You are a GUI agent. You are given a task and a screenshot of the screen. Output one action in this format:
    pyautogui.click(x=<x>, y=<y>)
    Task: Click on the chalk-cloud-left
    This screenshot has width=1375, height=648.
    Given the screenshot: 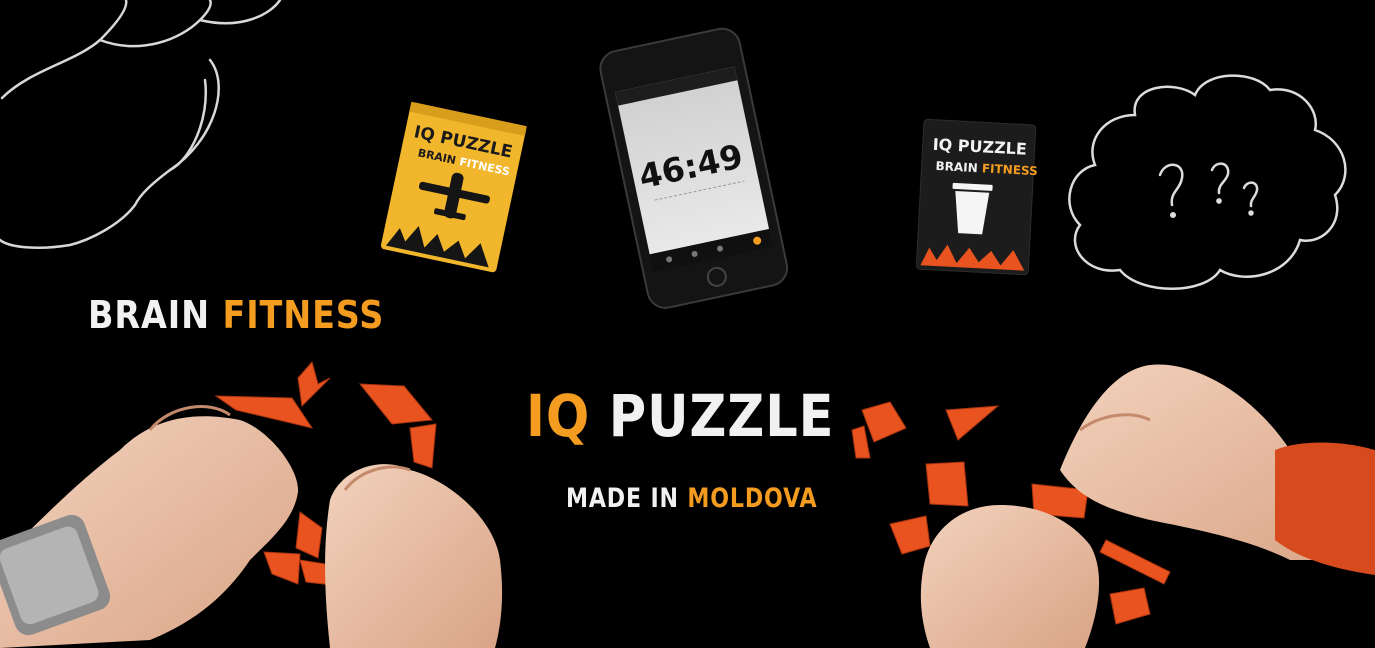 What is the action you would take?
    pyautogui.click(x=141, y=124)
    